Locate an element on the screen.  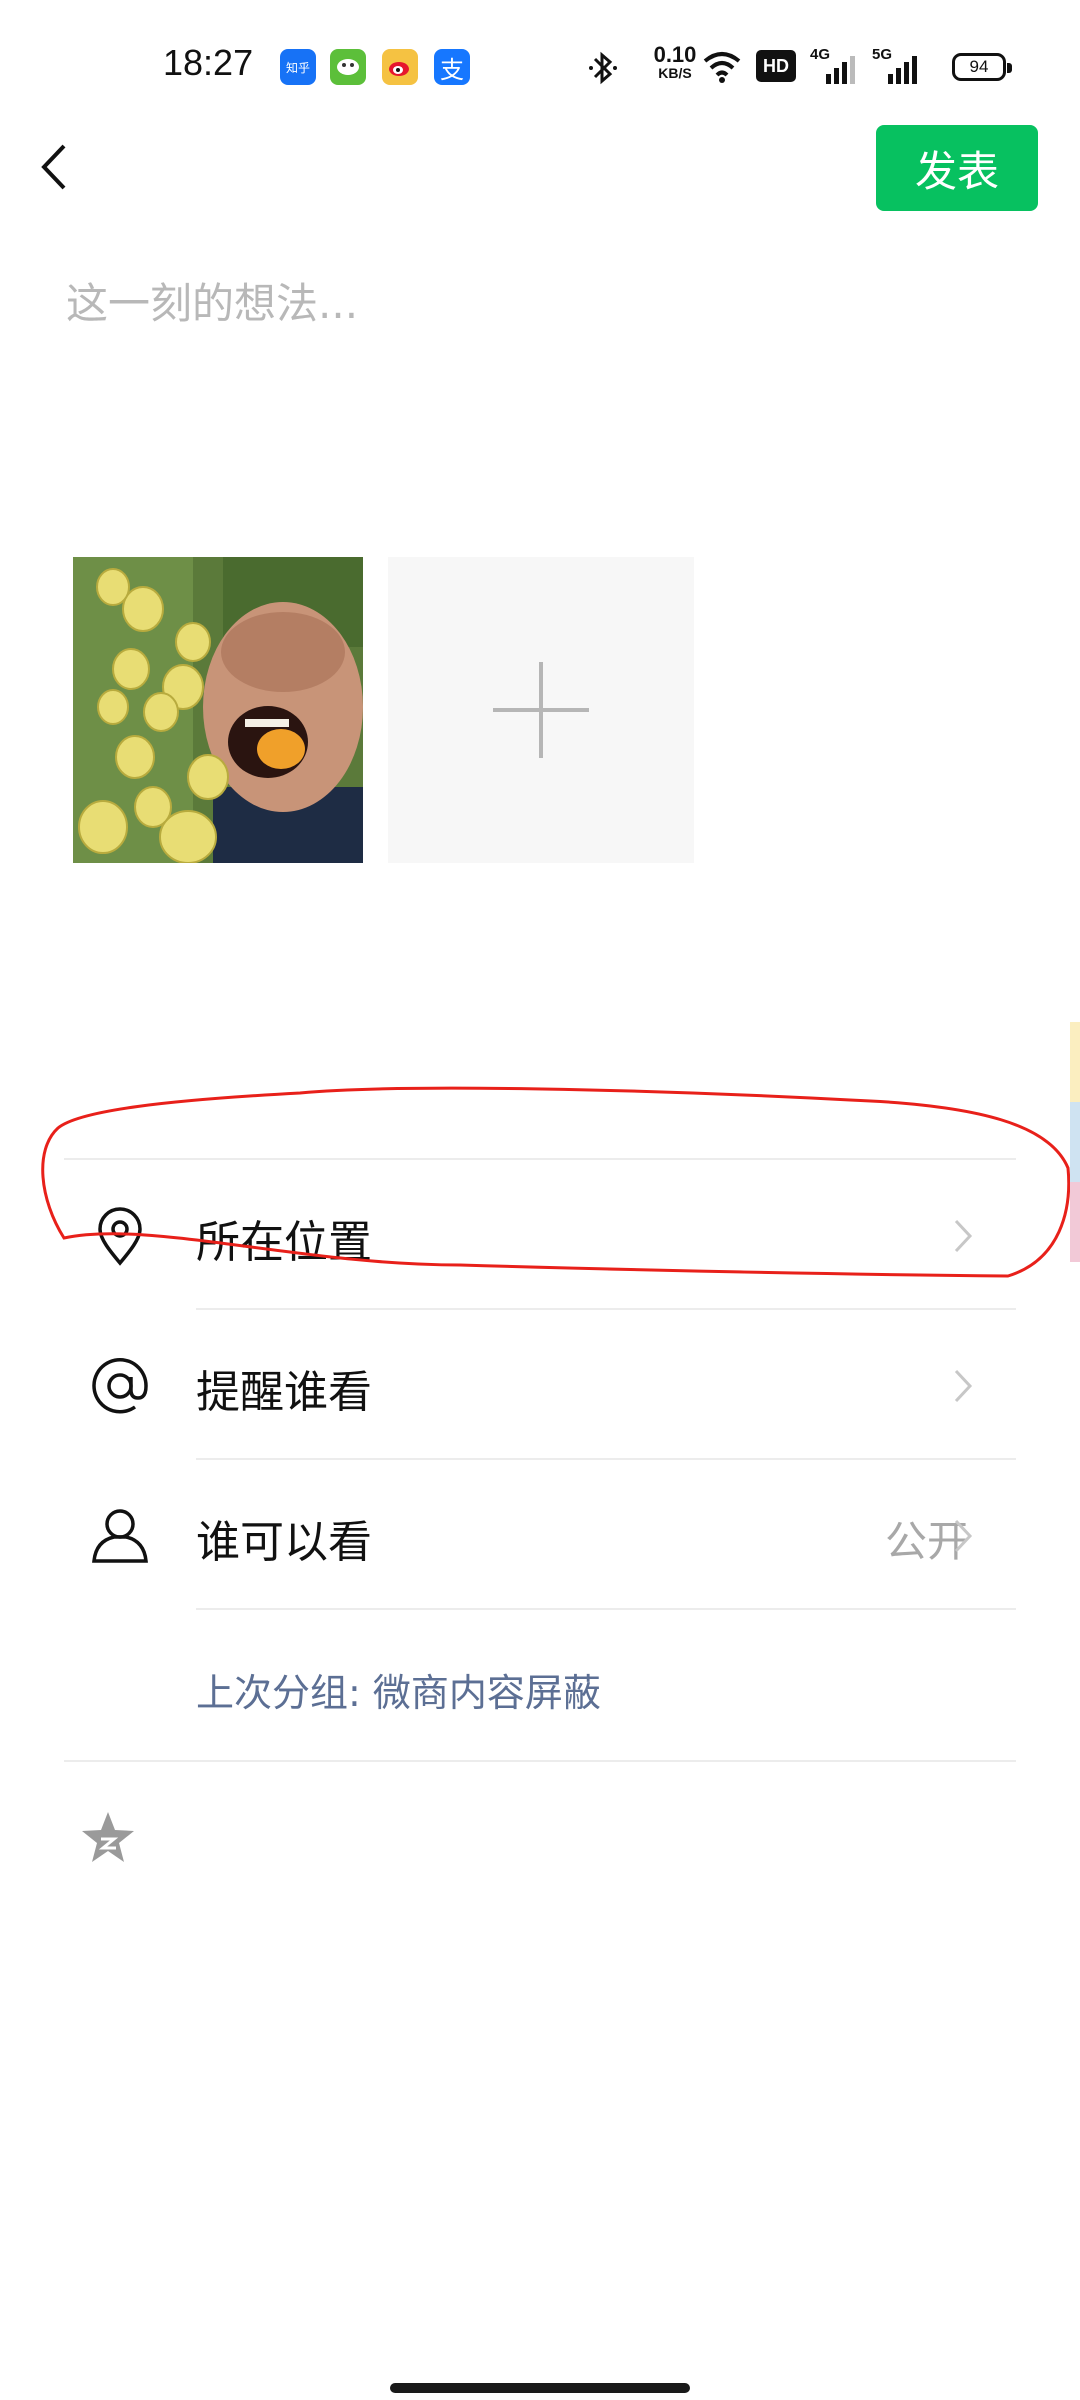
app-green-icon is located at coordinates (348, 67).